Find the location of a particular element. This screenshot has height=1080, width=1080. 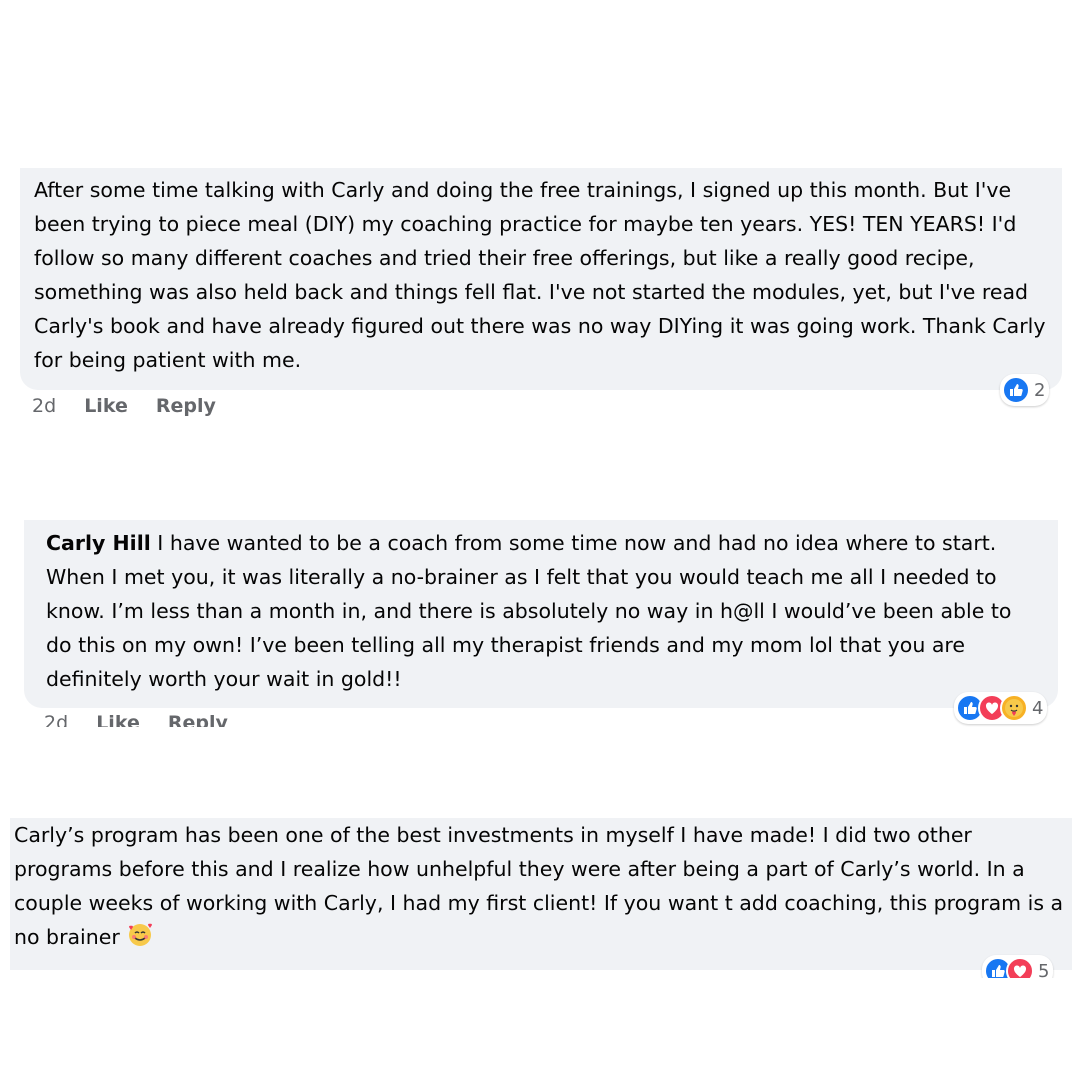

reaction-count: 4 is located at coordinates (1038, 708).